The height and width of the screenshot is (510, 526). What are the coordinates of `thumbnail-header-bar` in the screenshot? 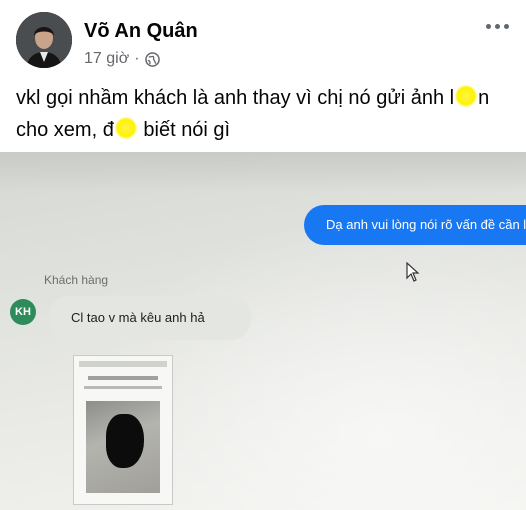 It's located at (123, 364).